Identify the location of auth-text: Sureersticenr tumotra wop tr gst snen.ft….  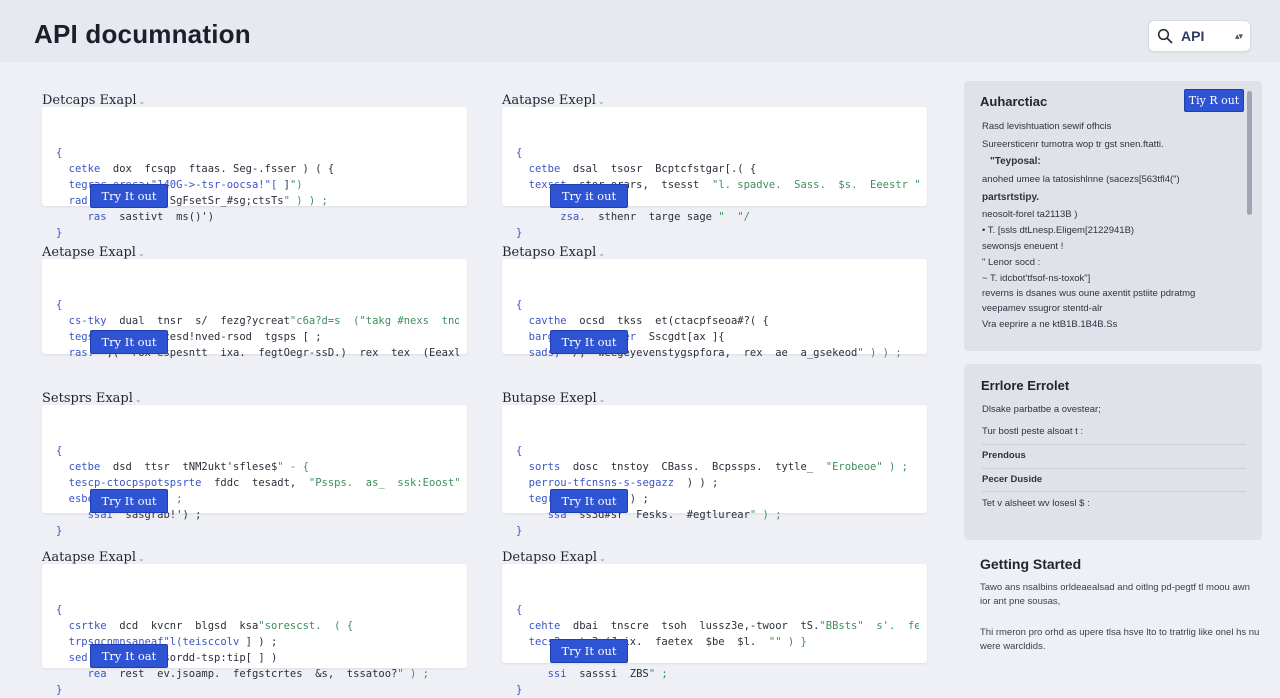
(1073, 144).